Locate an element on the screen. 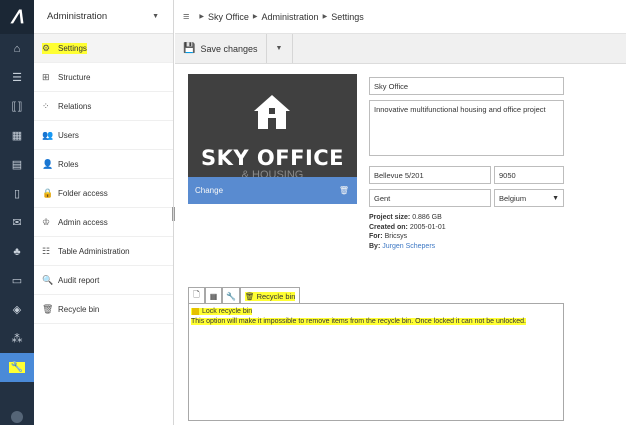  settings-icon: ⚙ is located at coordinates (46, 47).